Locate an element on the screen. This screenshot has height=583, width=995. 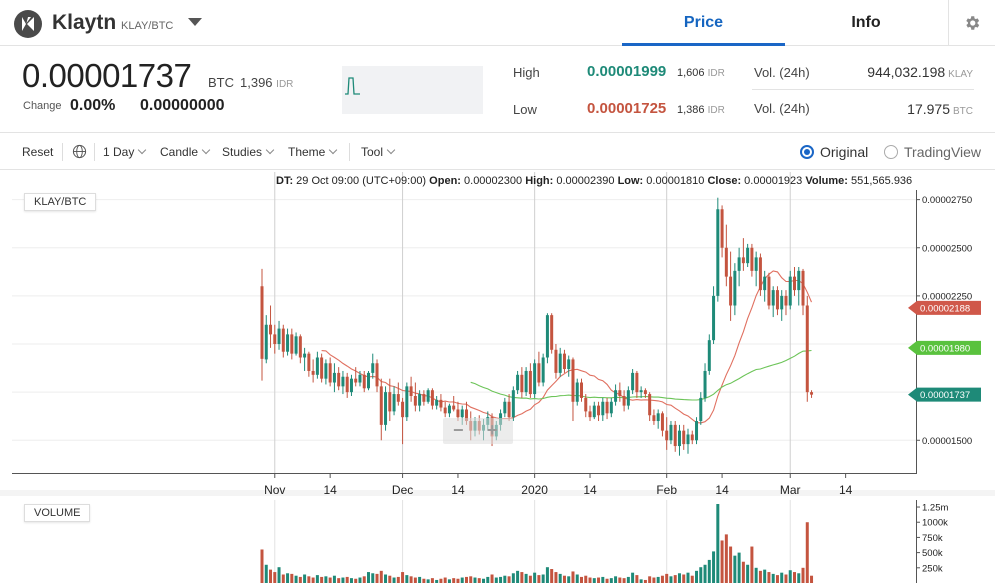
volume-tick-label: 250k is located at coordinates (932, 568).